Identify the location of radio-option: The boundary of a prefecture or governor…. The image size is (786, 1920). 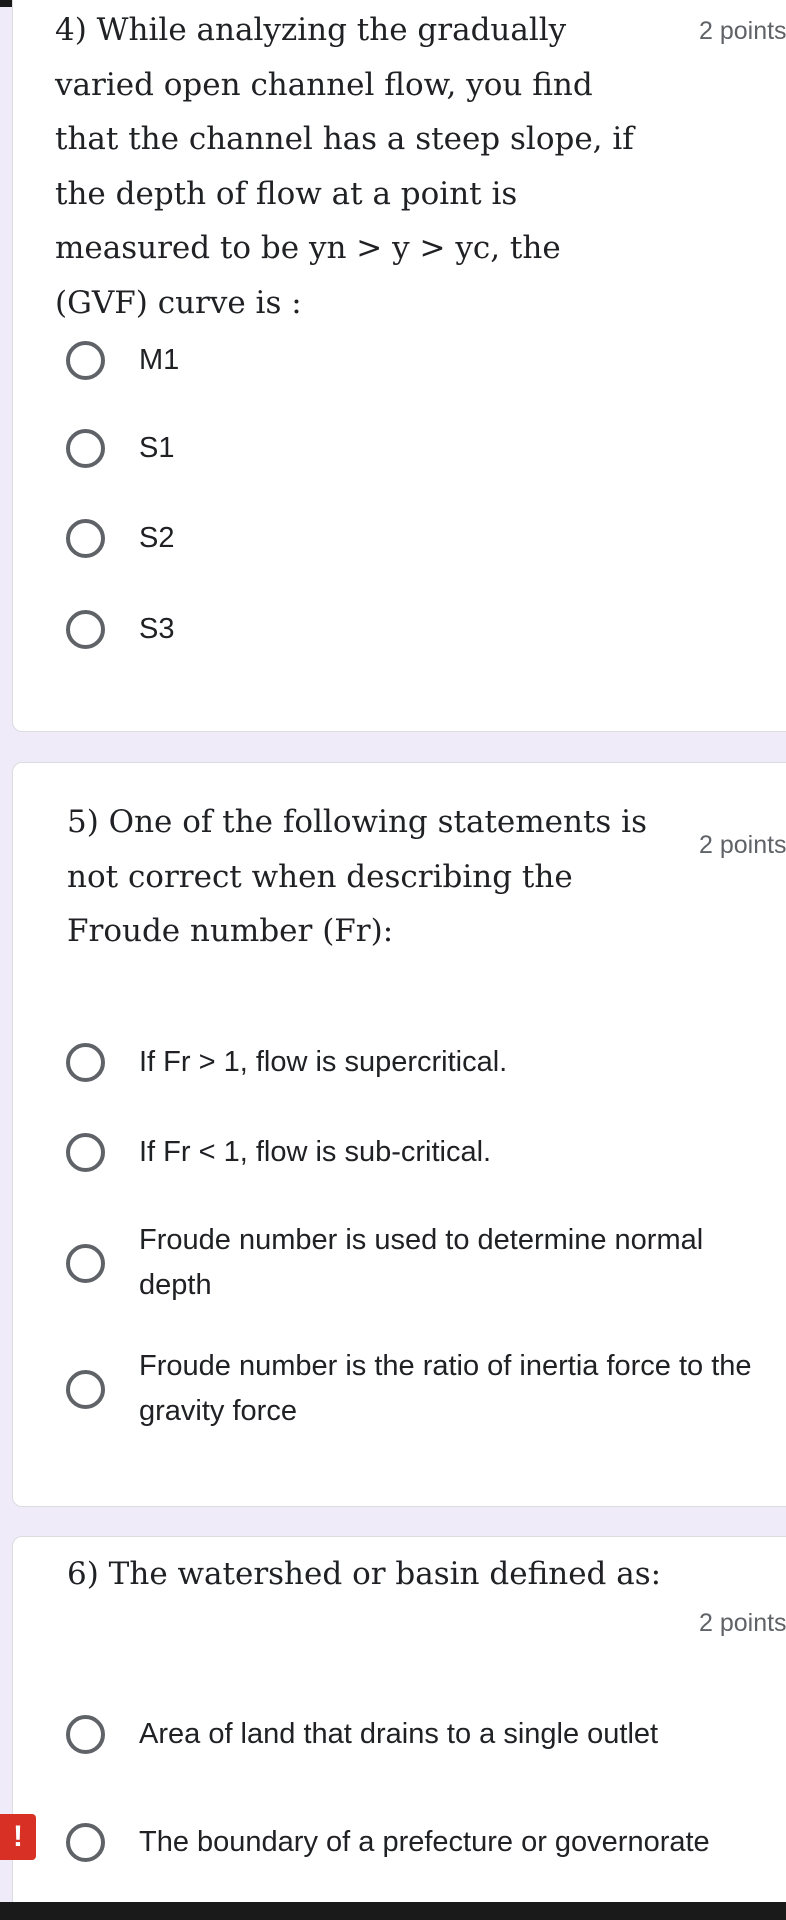
(426, 1842).